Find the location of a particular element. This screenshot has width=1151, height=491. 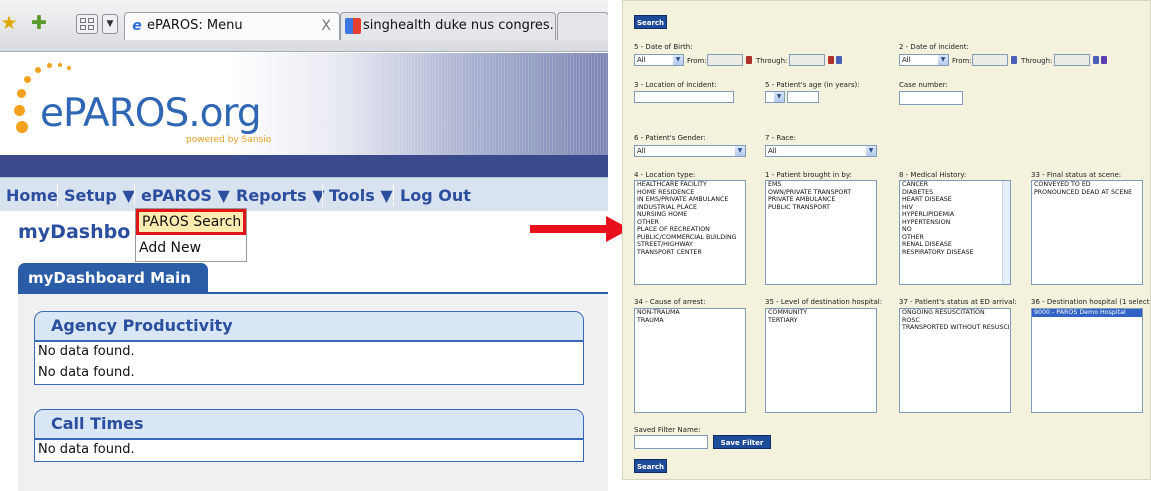

age-input is located at coordinates (803, 97).